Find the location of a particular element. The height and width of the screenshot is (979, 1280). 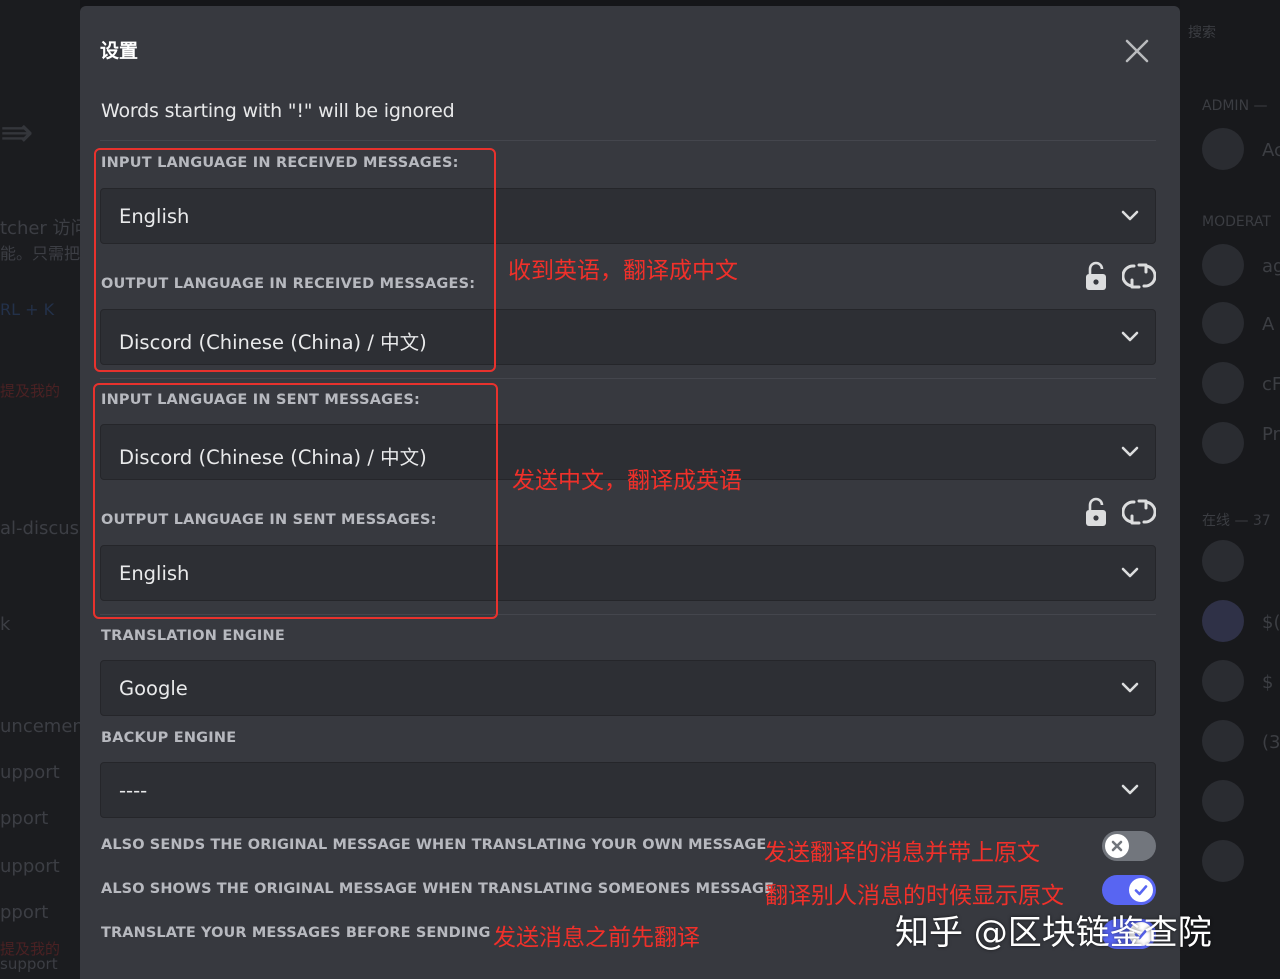

select-value: Google is located at coordinates (153, 688).